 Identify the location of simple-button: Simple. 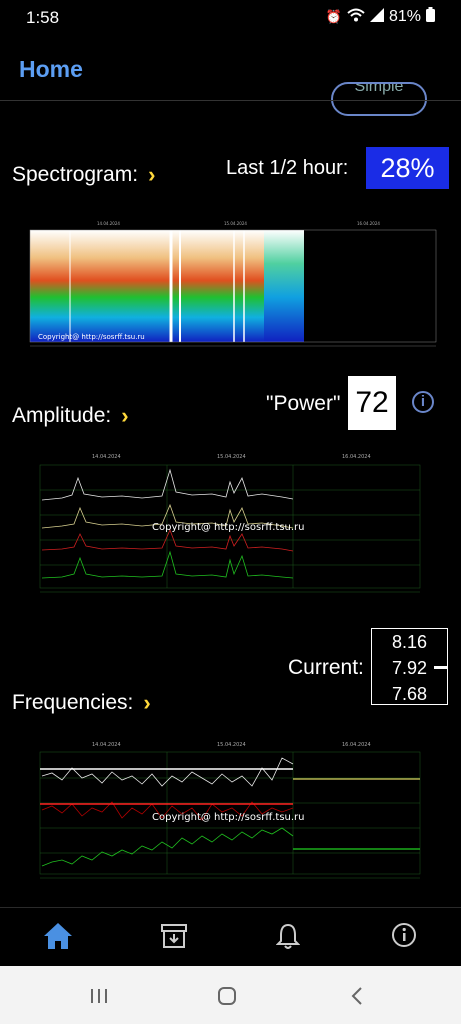
(379, 99).